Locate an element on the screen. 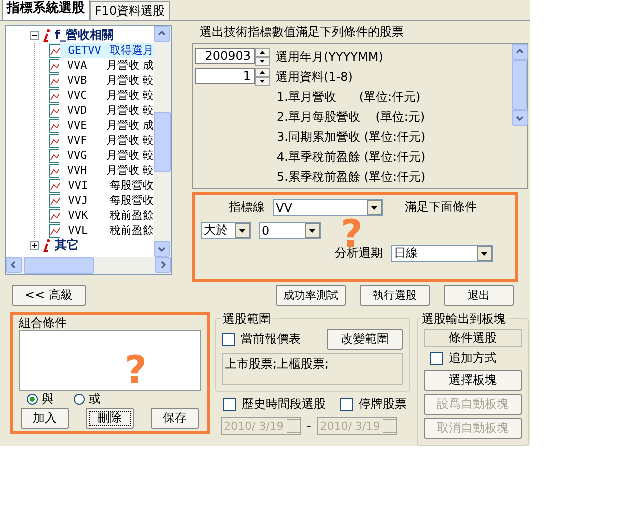  action-button: 執行選股 is located at coordinates (395, 295).